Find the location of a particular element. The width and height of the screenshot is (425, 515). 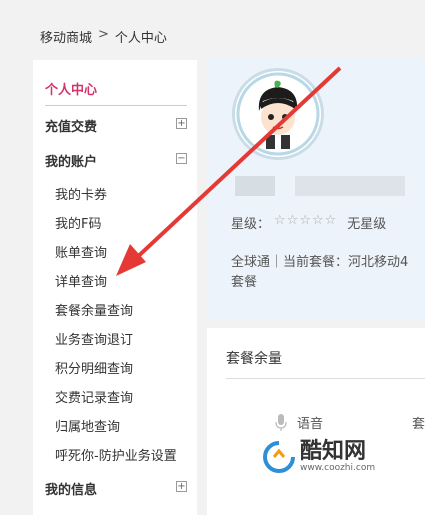

clipped-label: 套 is located at coordinates (418, 424).